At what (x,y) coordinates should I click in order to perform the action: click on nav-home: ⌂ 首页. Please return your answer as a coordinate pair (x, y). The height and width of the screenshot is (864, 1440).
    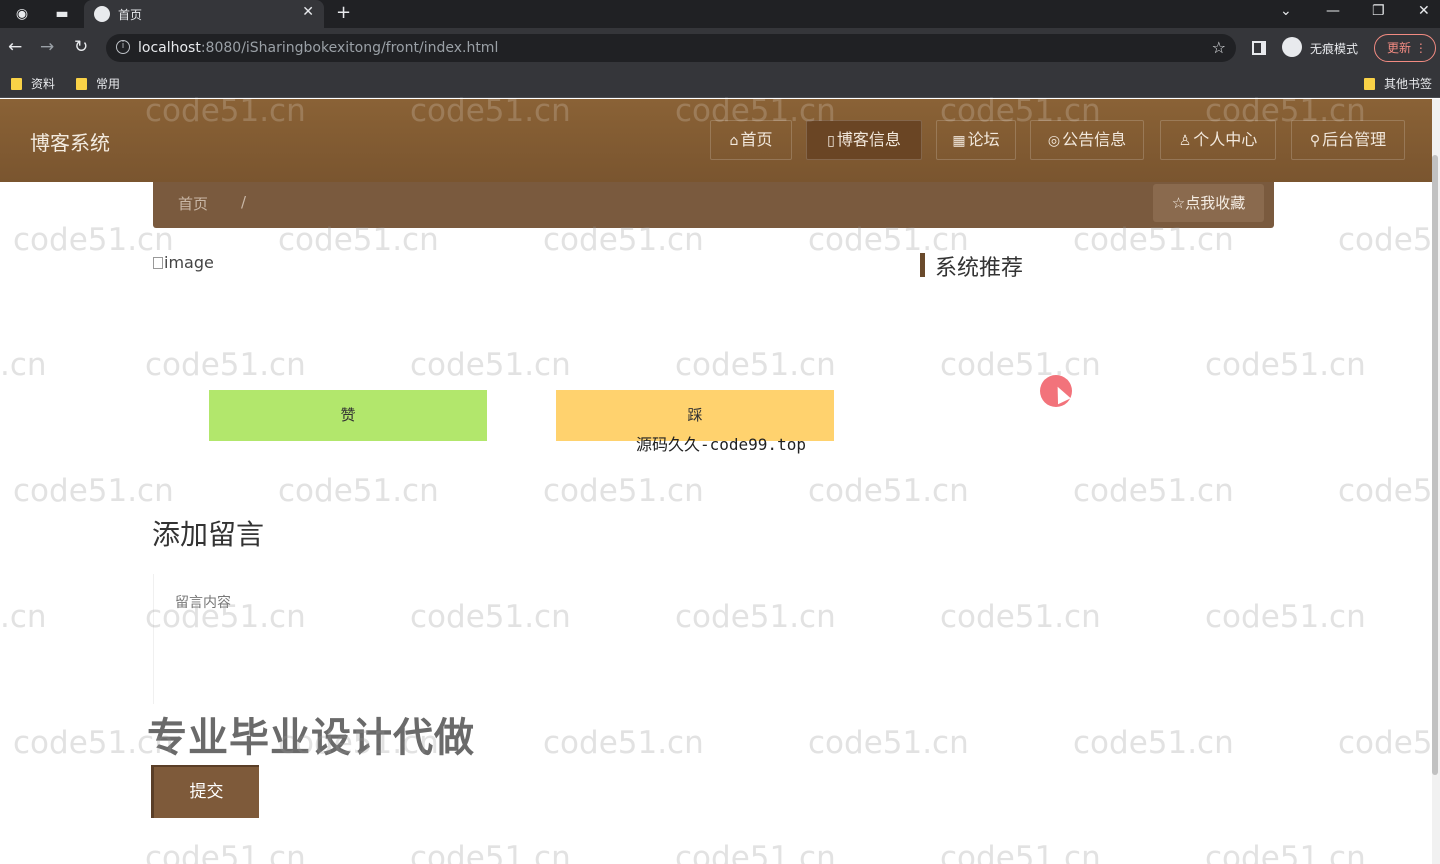
    Looking at the image, I should click on (751, 140).